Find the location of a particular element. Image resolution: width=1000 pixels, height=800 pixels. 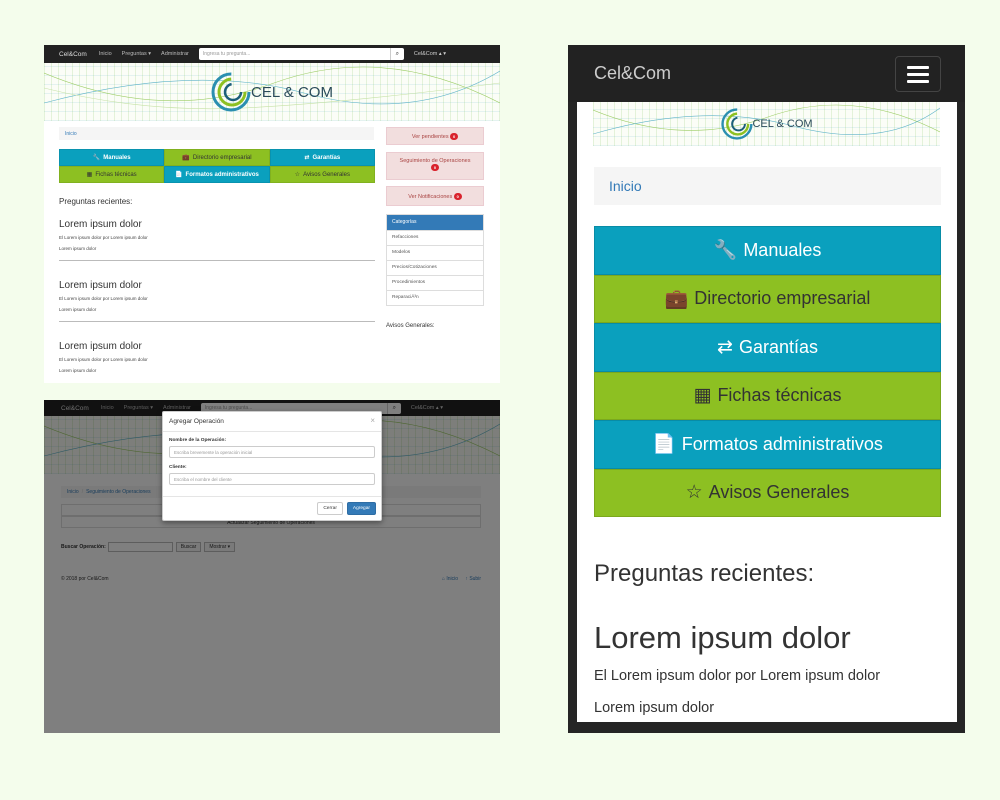

add-button: Agregar is located at coordinates (361, 508).